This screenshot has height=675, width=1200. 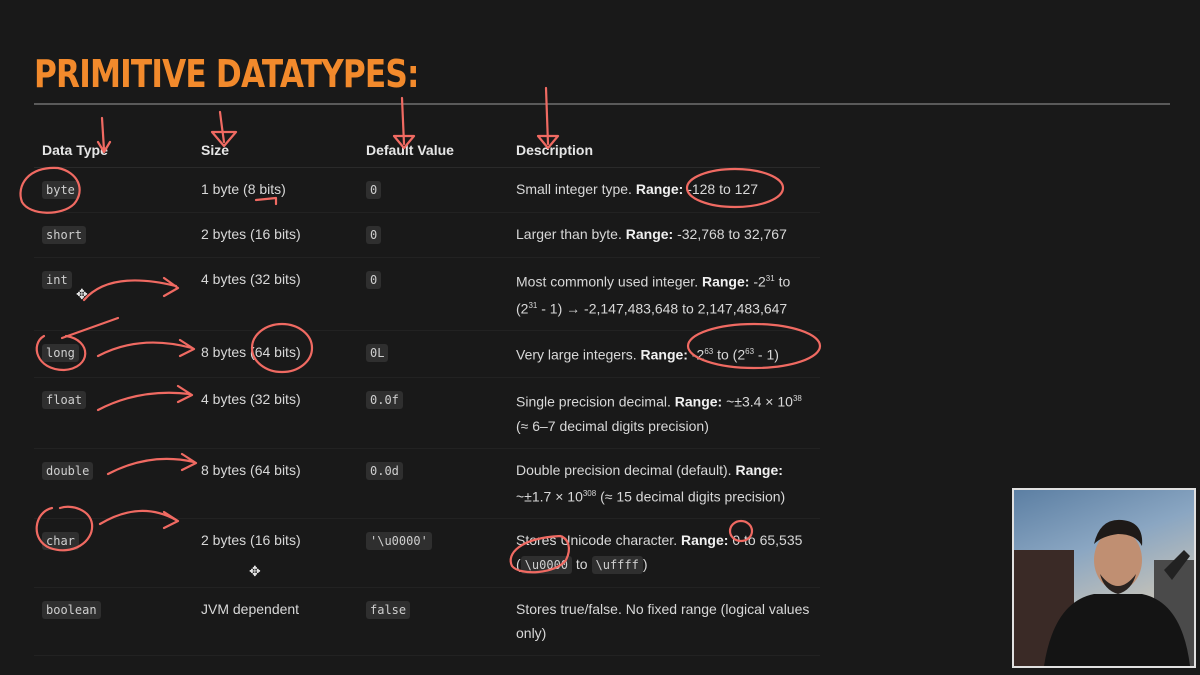 I want to click on type-name: boolean, so click(x=71, y=610).